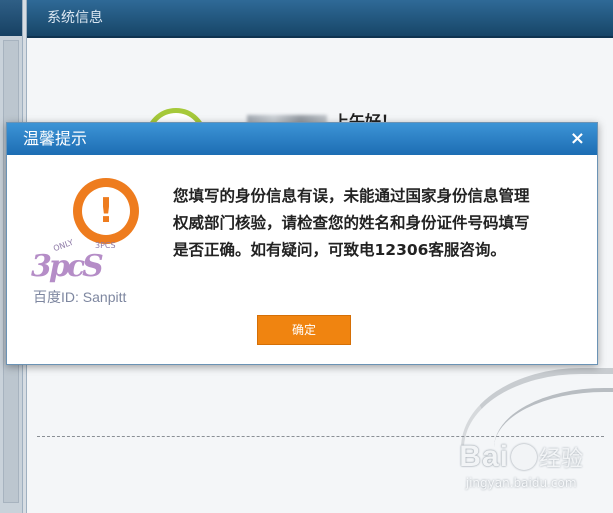 This screenshot has width=613, height=513. What do you see at coordinates (484, 456) in the screenshot?
I see `watermark-brand: Bai` at bounding box center [484, 456].